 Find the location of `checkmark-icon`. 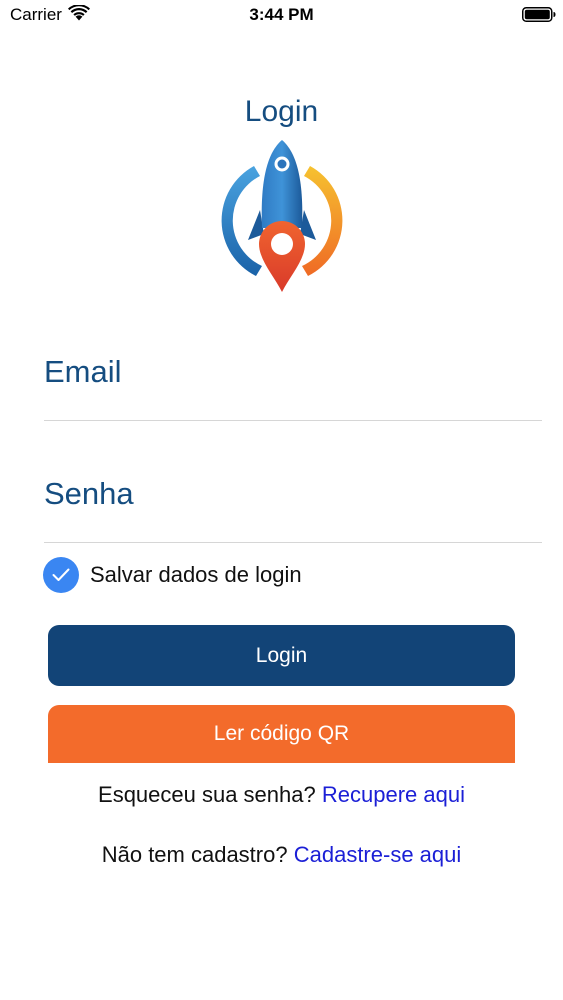

checkmark-icon is located at coordinates (61, 574).